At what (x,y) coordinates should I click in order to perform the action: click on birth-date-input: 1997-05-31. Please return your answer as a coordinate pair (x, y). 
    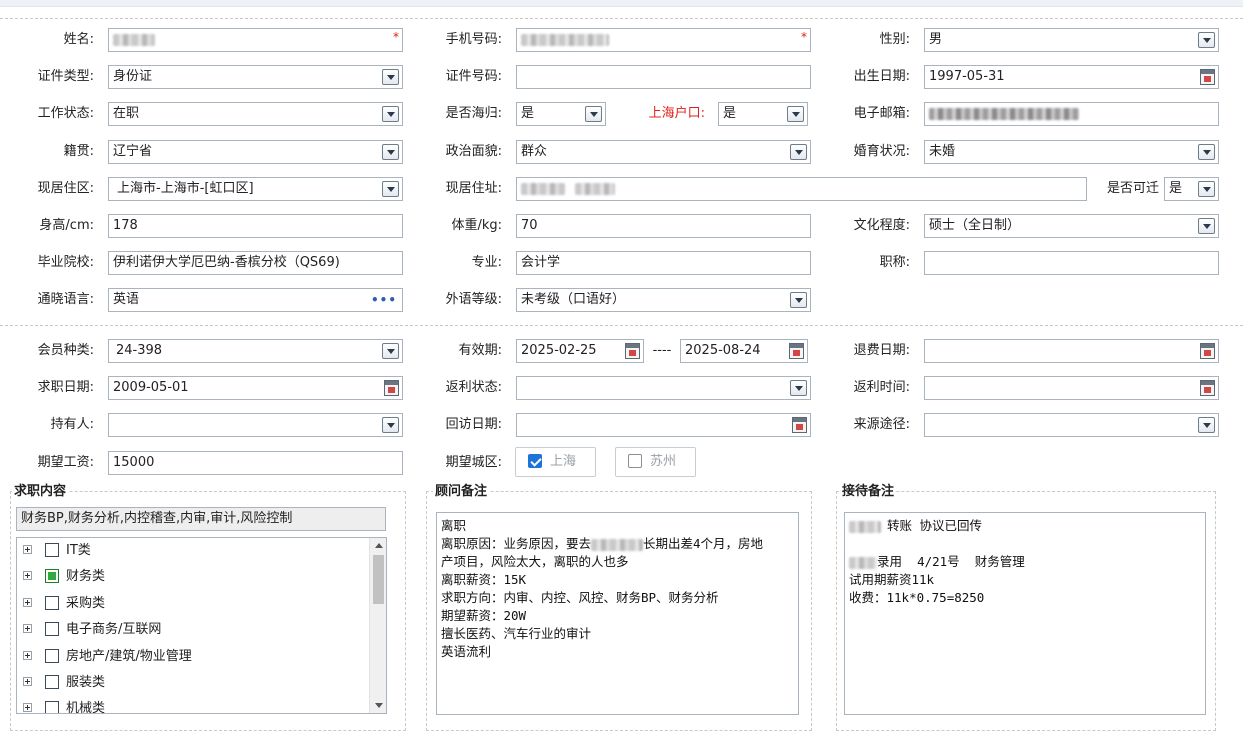
    Looking at the image, I should click on (1071, 77).